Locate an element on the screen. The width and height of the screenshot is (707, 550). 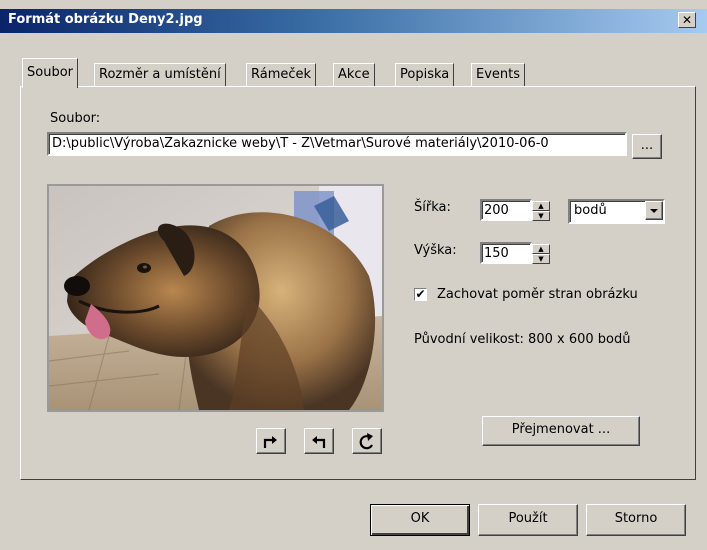
tab-ramecek: Rámeček is located at coordinates (281, 74).